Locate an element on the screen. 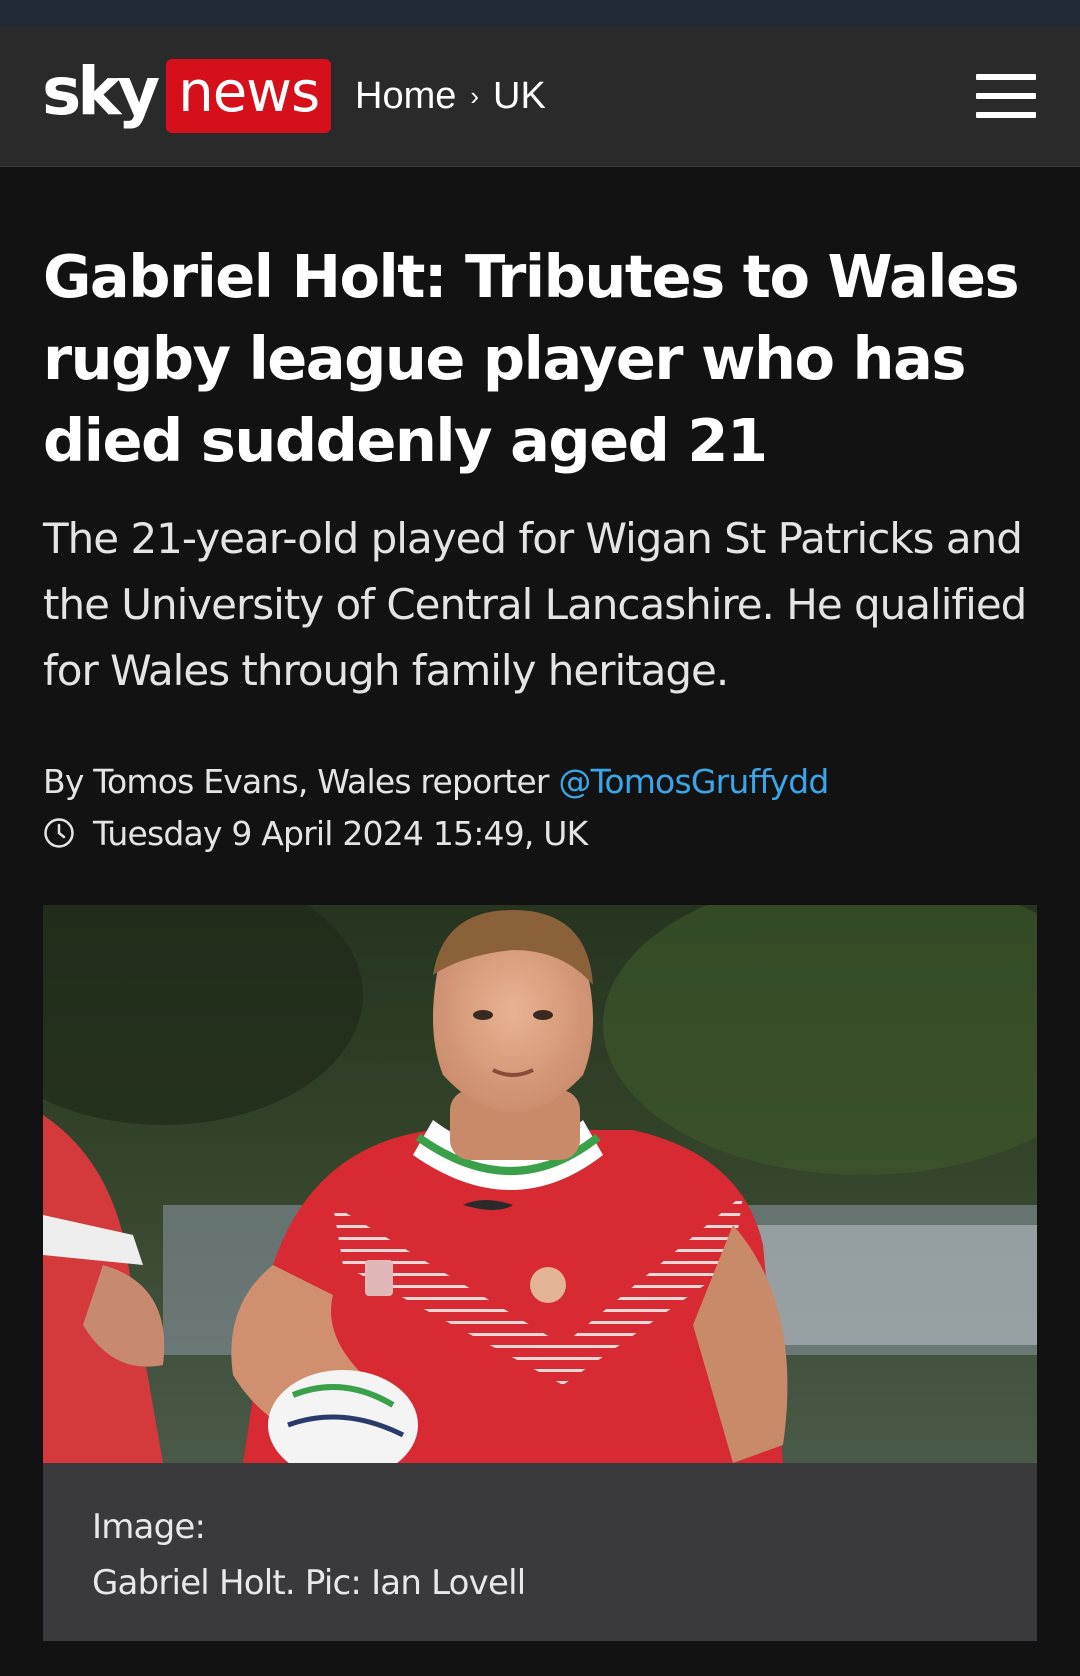 The image size is (1080, 1676). sky-news-logo: sky news is located at coordinates (187, 93).